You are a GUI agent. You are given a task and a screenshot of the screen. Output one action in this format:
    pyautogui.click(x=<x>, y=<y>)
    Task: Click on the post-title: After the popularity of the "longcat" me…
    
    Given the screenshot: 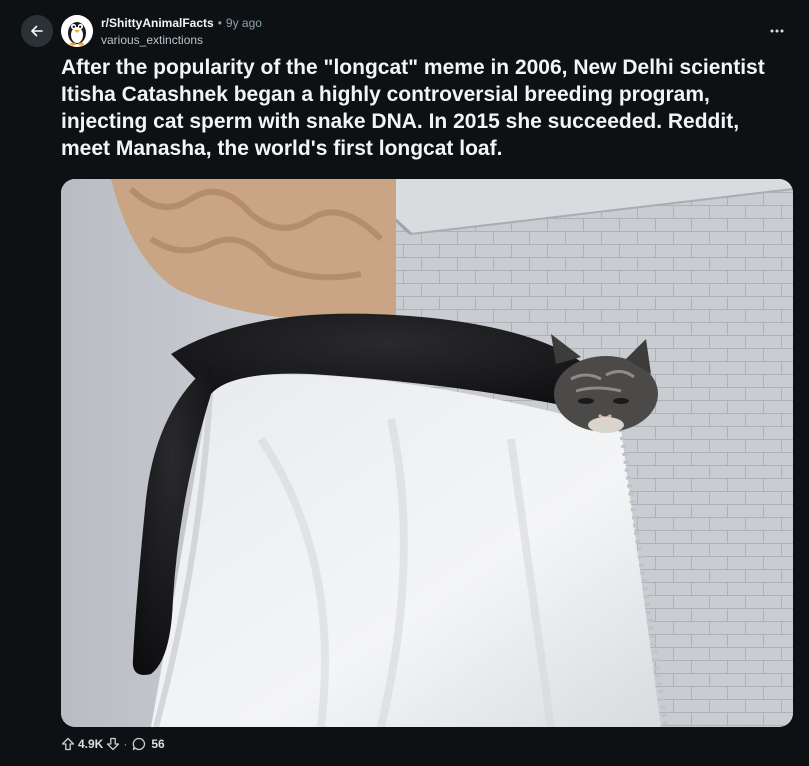 What is the action you would take?
    pyautogui.click(x=413, y=108)
    